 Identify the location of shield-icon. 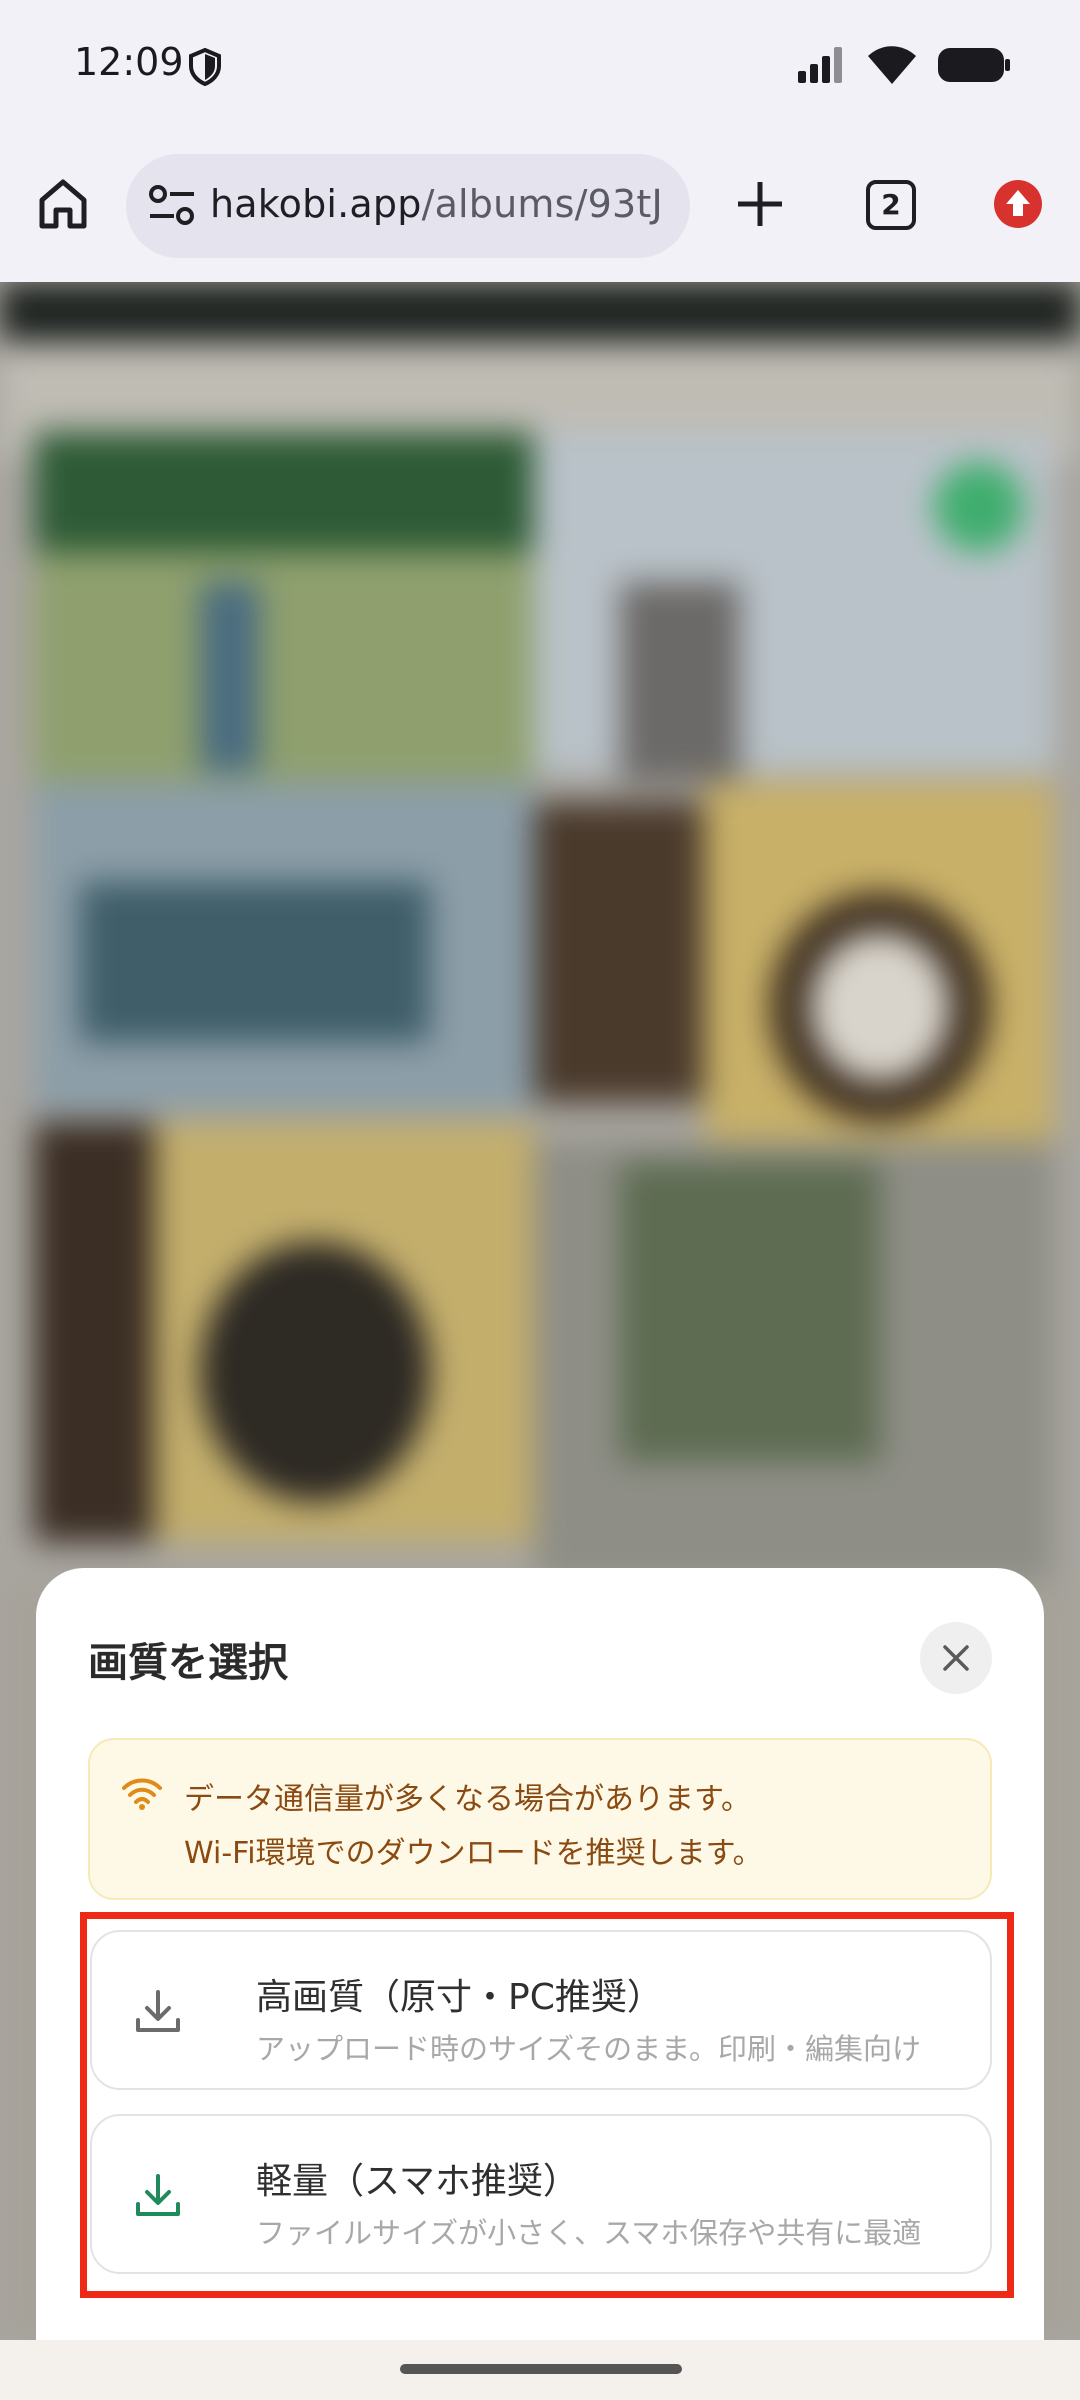
(205, 67).